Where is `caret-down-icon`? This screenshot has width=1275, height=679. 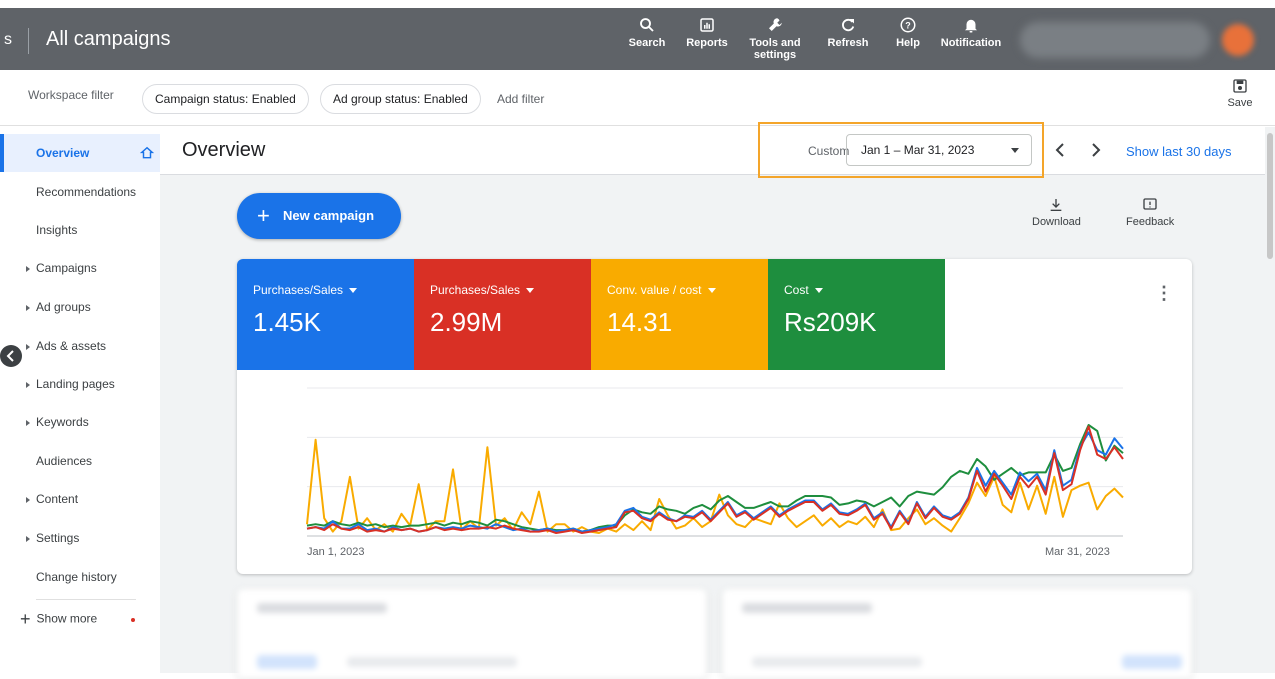
caret-down-icon is located at coordinates (1015, 150).